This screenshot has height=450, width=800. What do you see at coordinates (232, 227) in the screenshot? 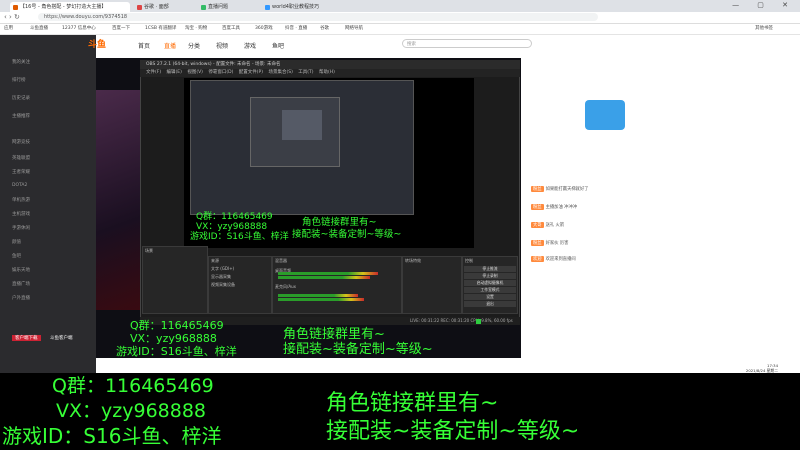
I see `preview-wechat-text: VX：yzy968888` at bounding box center [232, 227].